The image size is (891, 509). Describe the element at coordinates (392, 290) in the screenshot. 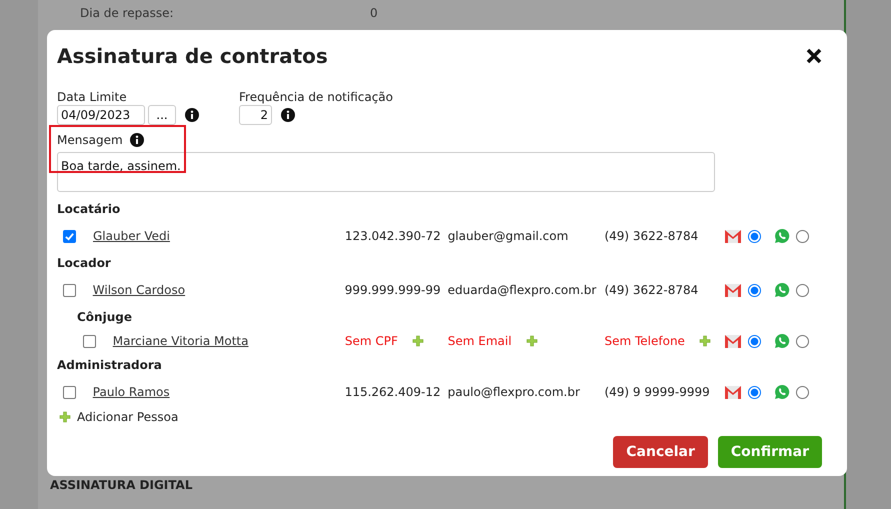

I see `contact-text: 999.999.999-99` at that location.